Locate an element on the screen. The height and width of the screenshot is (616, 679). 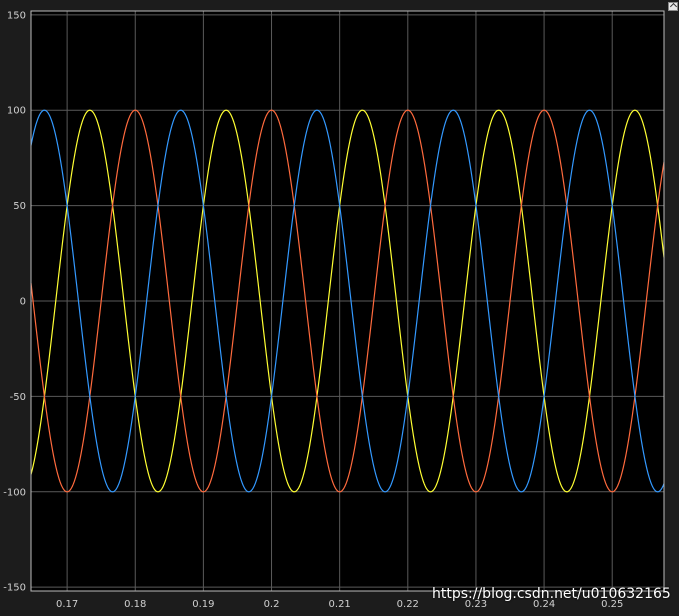
y-tick-label: 150 is located at coordinates (16, 15).